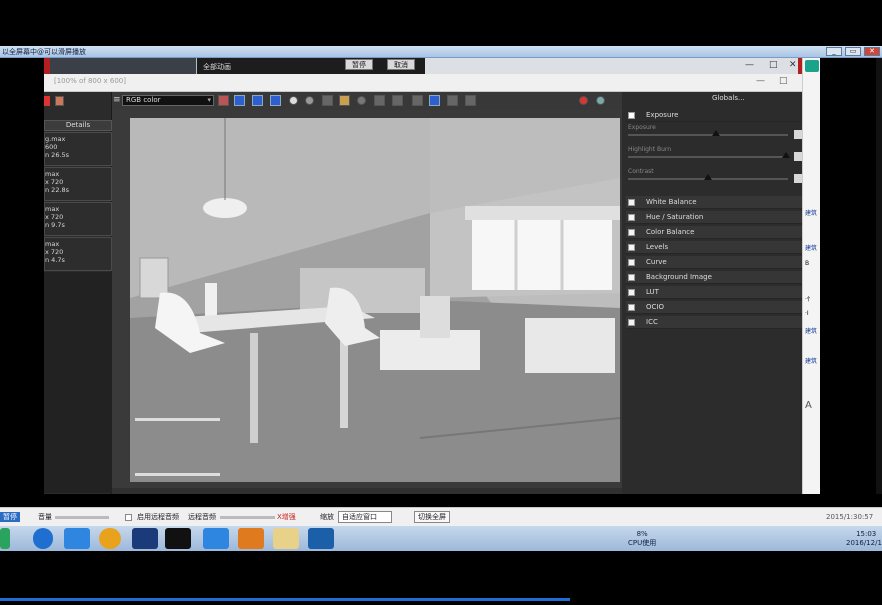 The width and height of the screenshot is (882, 605). What do you see at coordinates (600, 100) in the screenshot?
I see `render-icon` at bounding box center [600, 100].